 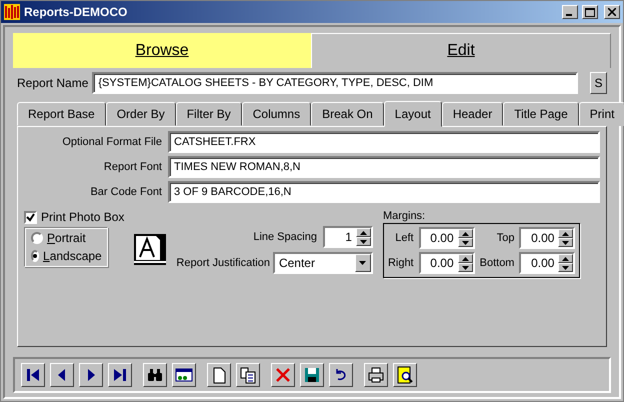 I want to click on tab: Layout, so click(x=413, y=114).